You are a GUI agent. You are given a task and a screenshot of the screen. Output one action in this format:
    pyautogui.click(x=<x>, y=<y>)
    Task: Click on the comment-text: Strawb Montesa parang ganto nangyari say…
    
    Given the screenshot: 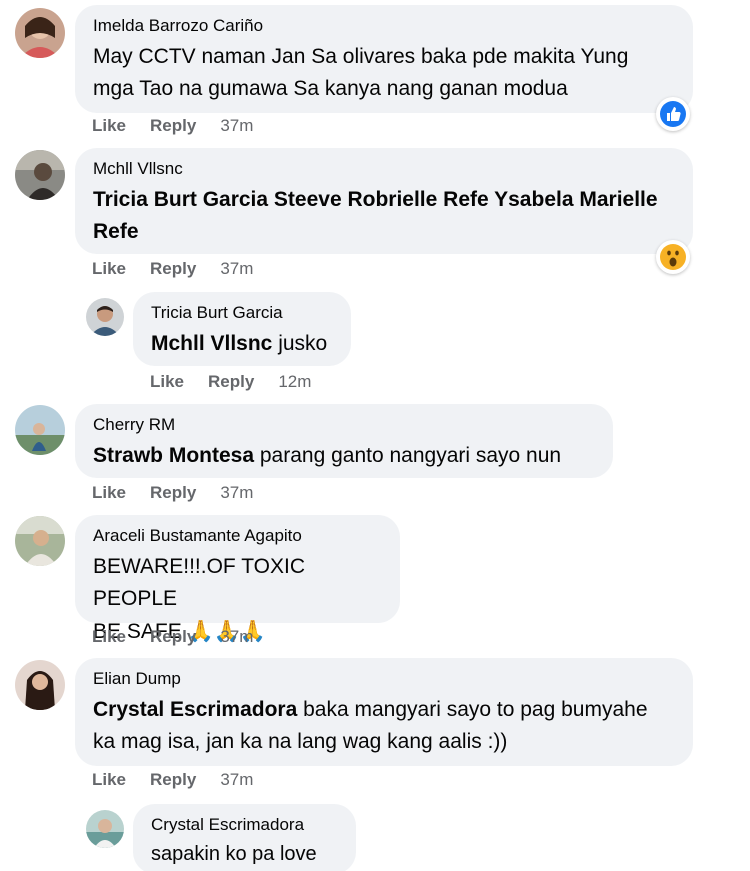 What is the action you would take?
    pyautogui.click(x=344, y=456)
    